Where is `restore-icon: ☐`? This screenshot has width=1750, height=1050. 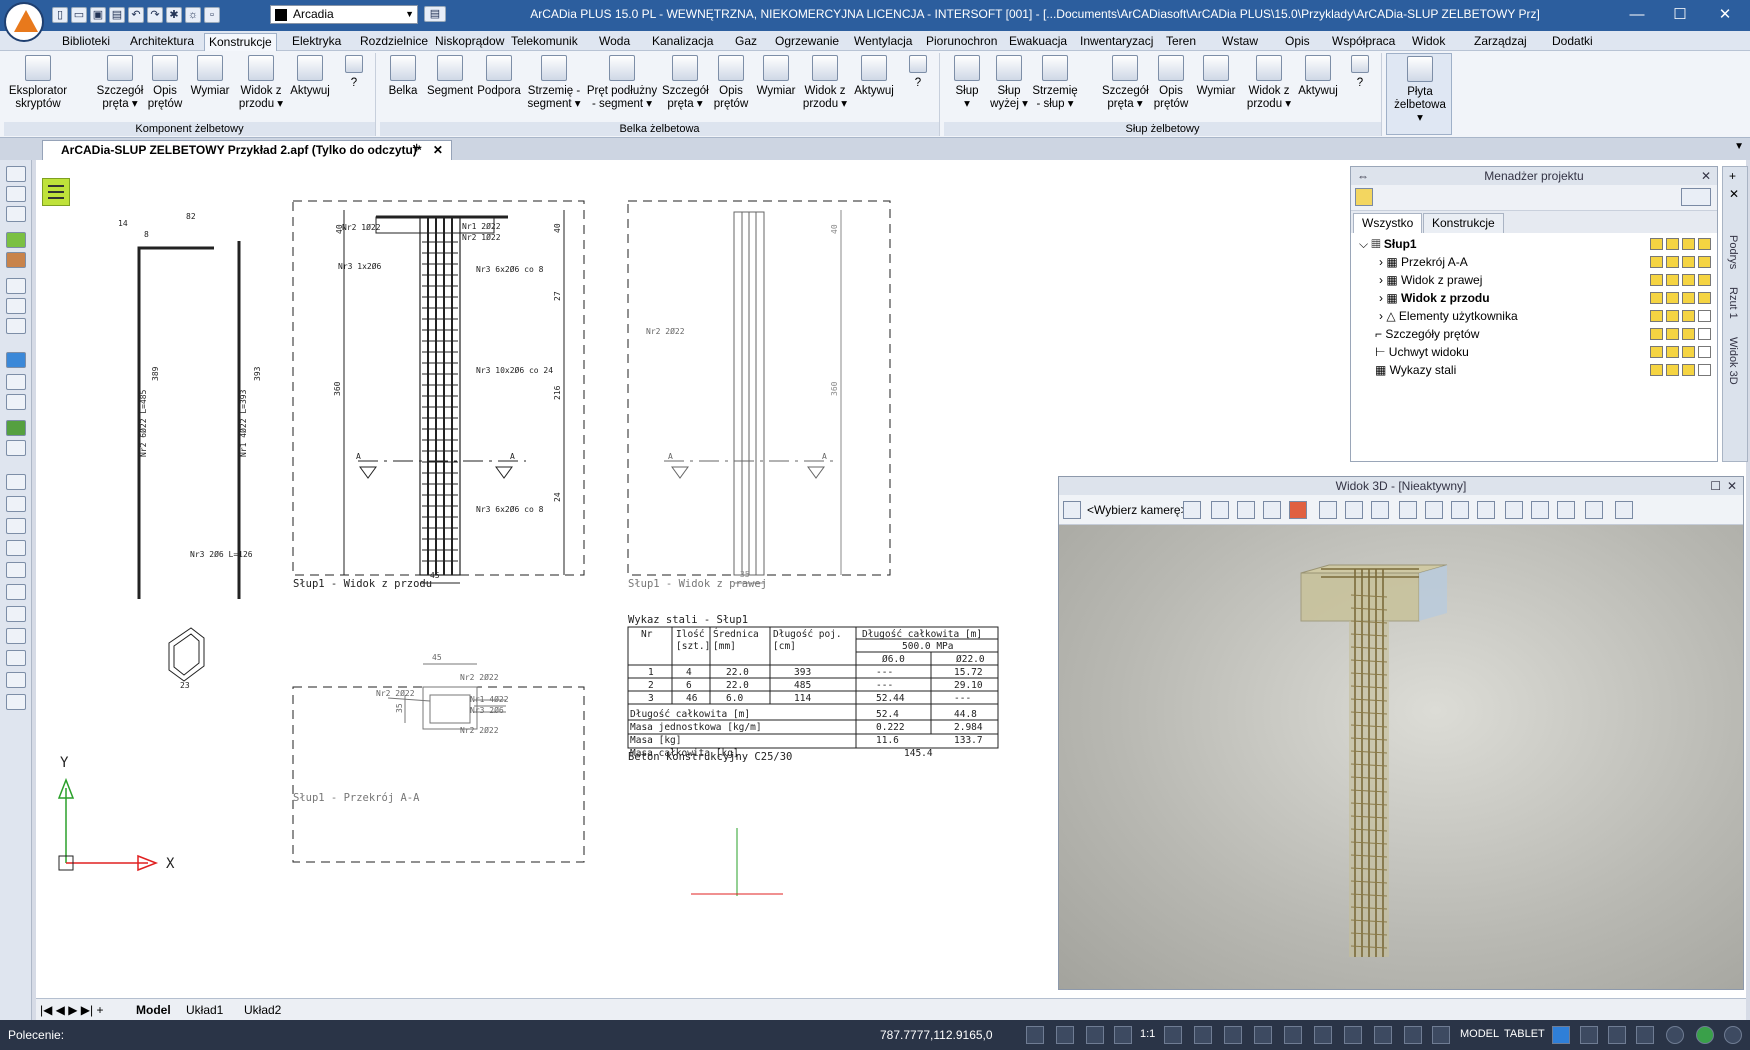
restore-icon: ☐ is located at coordinates (1715, 486).